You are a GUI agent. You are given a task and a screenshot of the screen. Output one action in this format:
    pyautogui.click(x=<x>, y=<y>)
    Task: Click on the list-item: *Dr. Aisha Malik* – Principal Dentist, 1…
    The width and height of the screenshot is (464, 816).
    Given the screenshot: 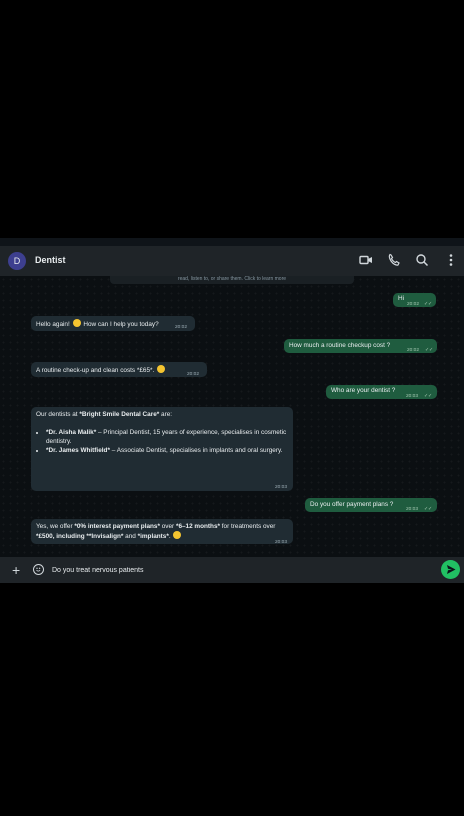 What is the action you would take?
    pyautogui.click(x=167, y=437)
    